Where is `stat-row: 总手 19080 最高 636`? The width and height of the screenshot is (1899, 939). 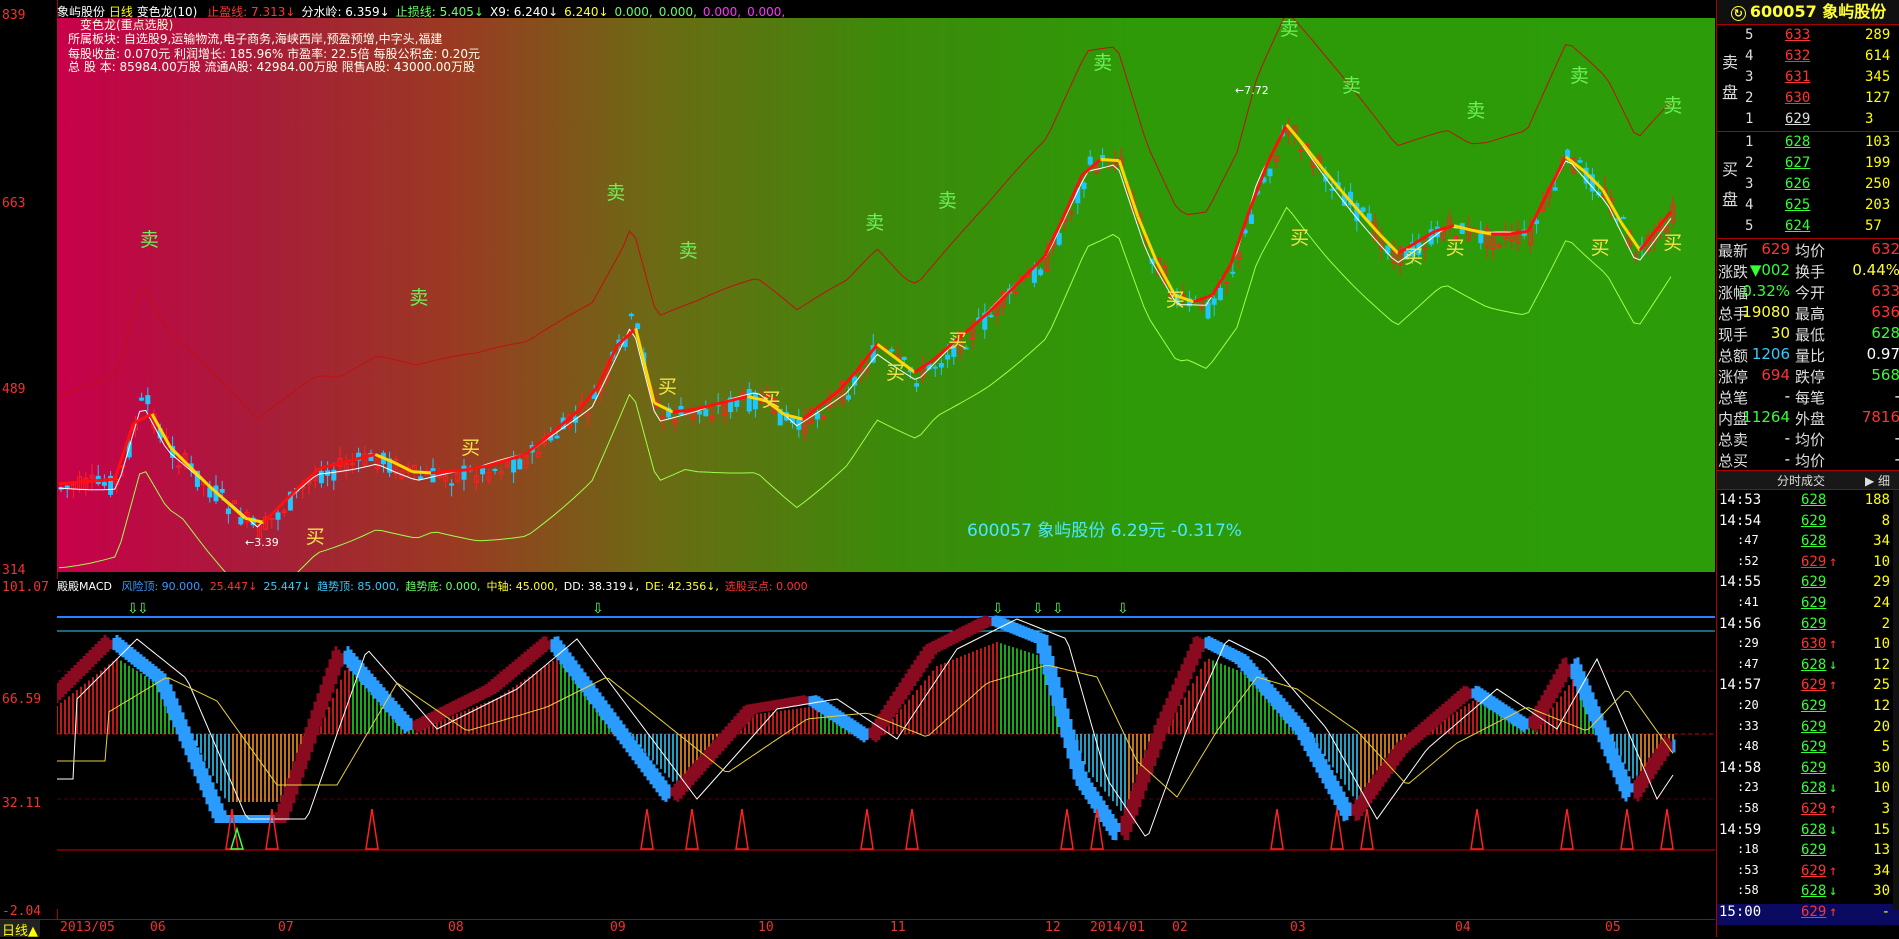 stat-row: 总手 19080 最高 636 is located at coordinates (1808, 313).